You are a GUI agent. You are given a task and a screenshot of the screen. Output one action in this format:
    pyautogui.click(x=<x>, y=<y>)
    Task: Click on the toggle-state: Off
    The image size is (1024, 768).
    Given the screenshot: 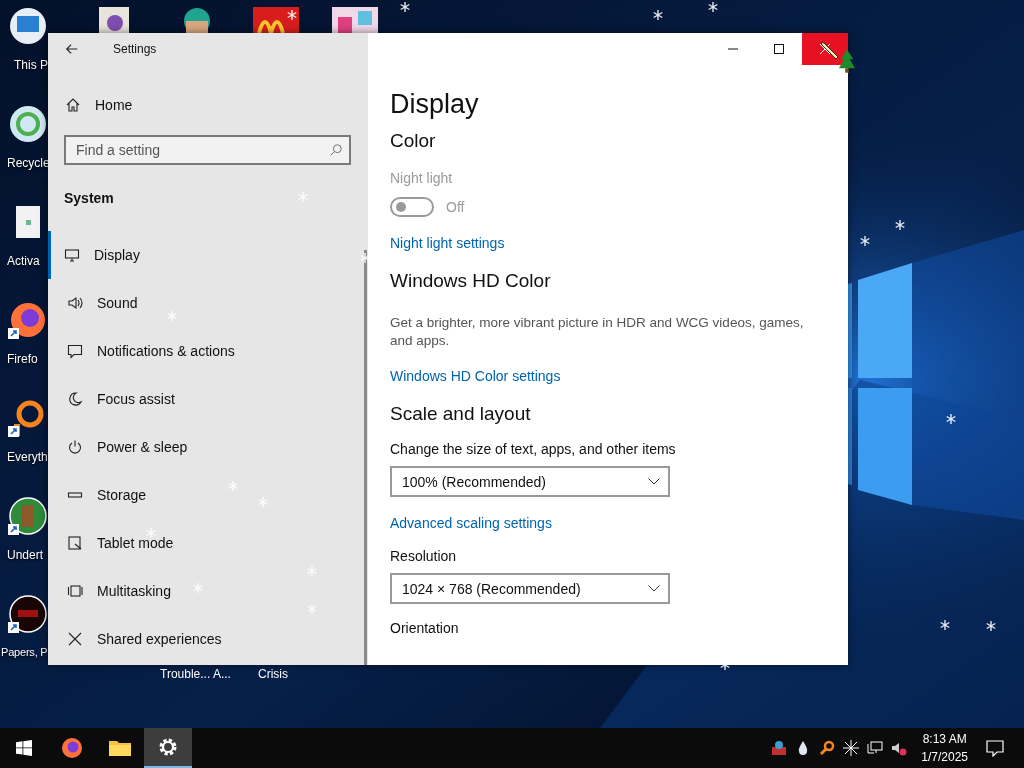 What is the action you would take?
    pyautogui.click(x=455, y=207)
    